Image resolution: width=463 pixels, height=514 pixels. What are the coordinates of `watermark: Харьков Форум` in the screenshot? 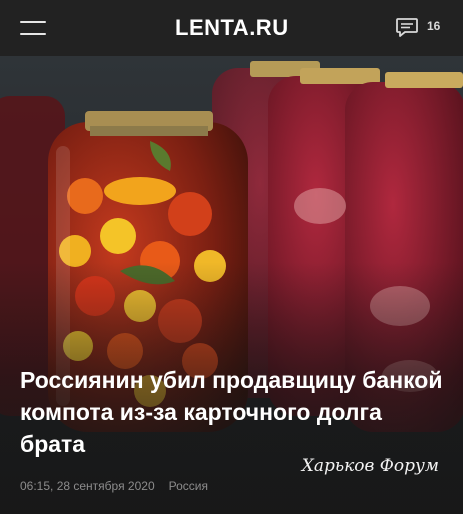 It's located at (370, 466).